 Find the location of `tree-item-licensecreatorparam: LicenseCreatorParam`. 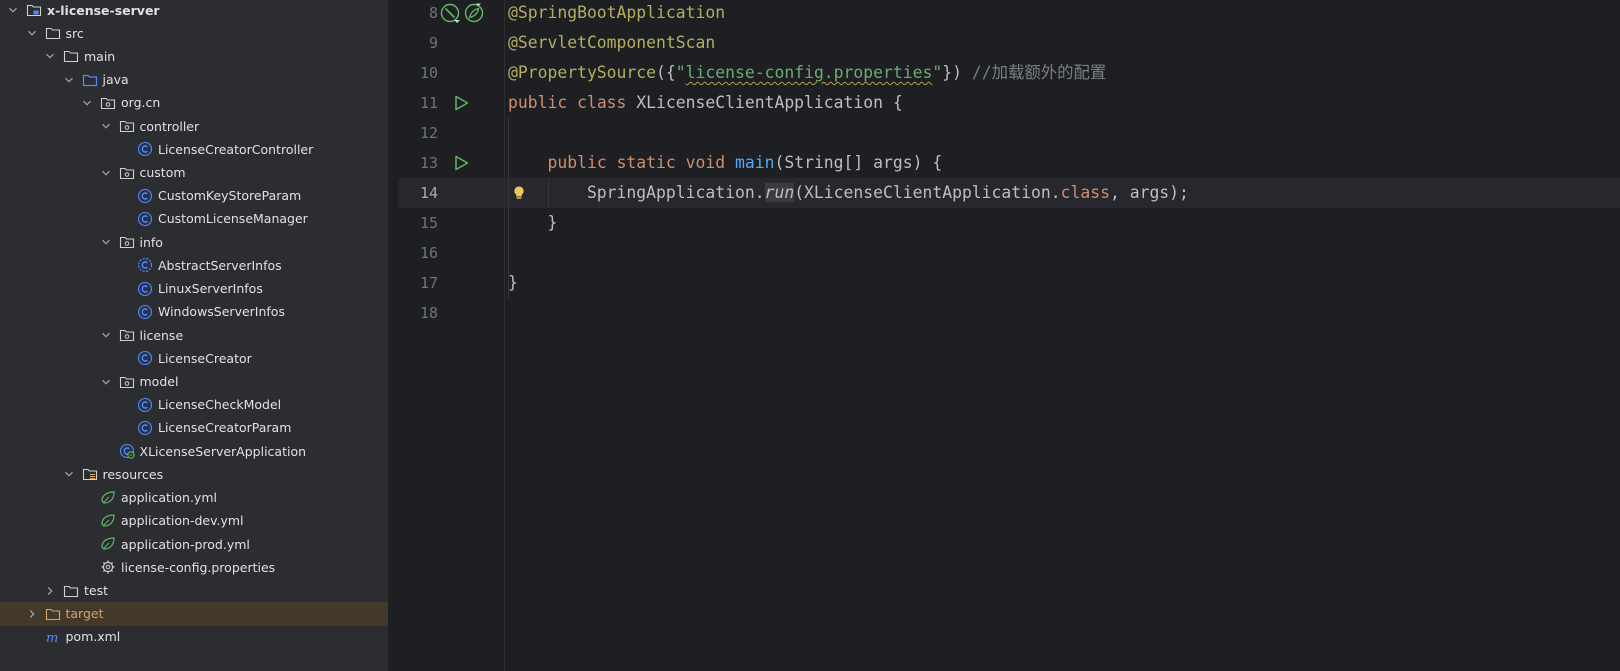

tree-item-licensecreatorparam: LicenseCreatorParam is located at coordinates (194, 428).